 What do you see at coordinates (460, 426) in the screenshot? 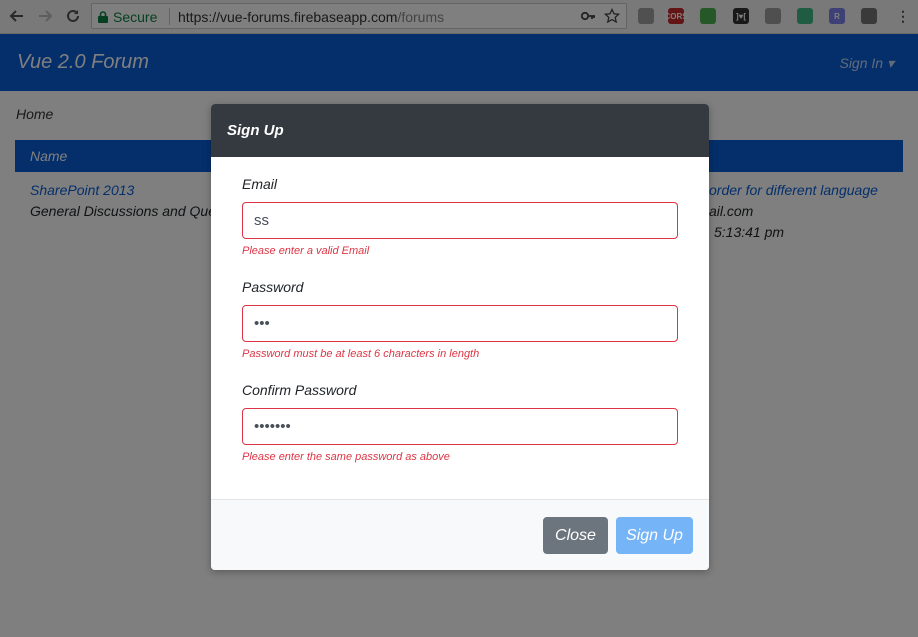
I see `confirm-password-field` at bounding box center [460, 426].